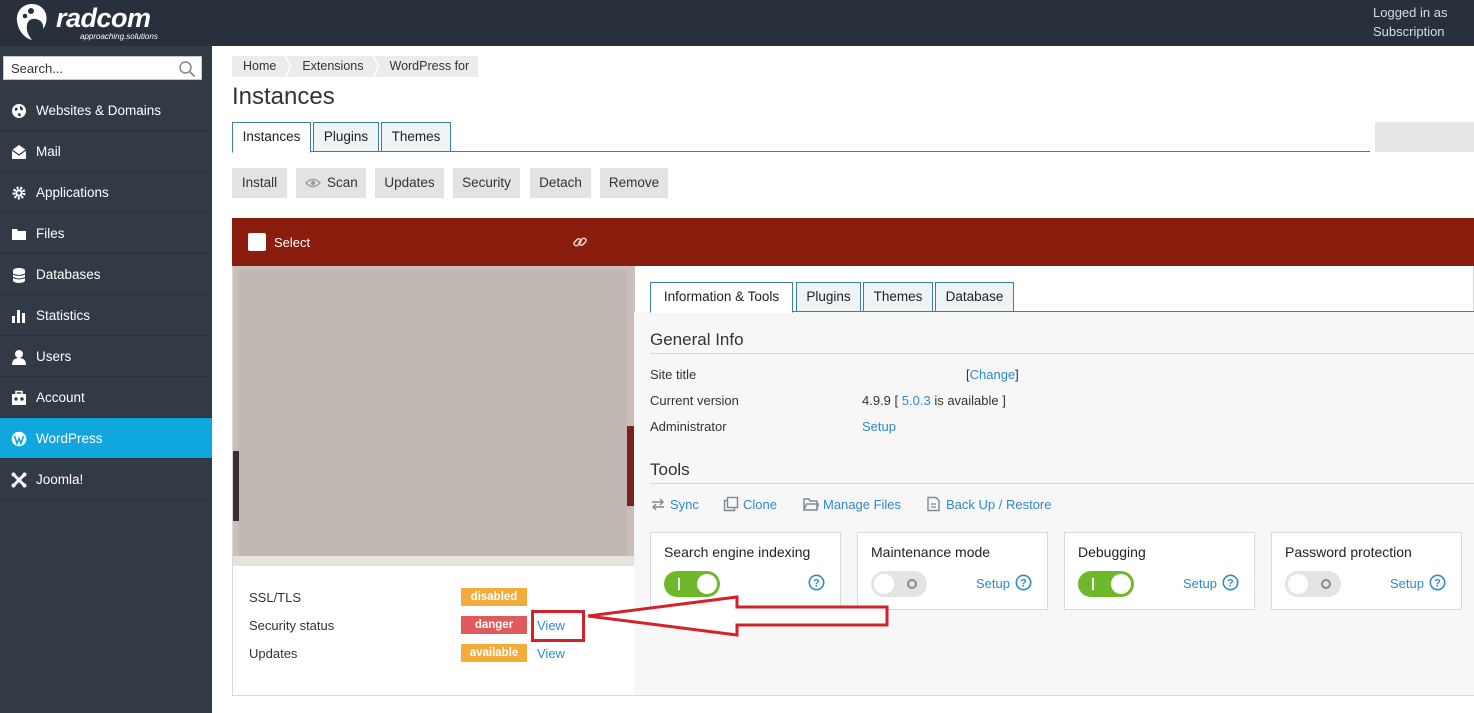 Image resolution: width=1474 pixels, height=713 pixels. Describe the element at coordinates (106, 397) in the screenshot. I see `sidebar-item-account: Account` at that location.